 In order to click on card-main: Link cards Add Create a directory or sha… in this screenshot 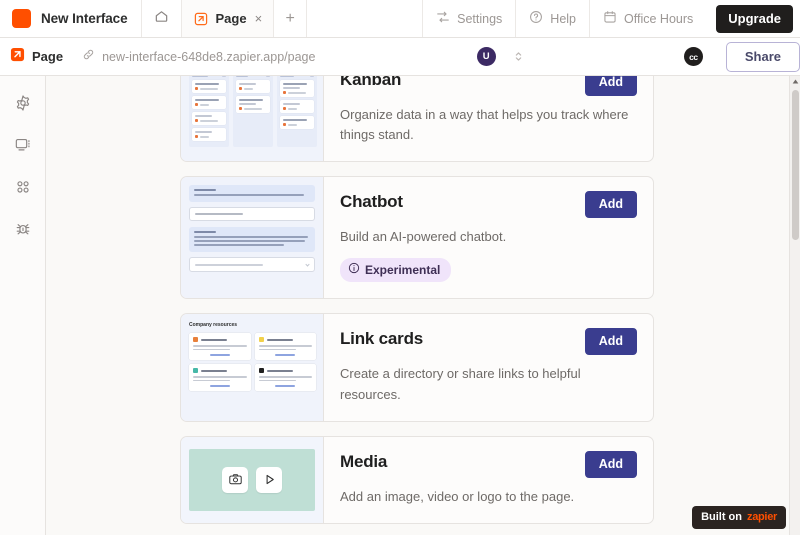, I will do `click(488, 367)`.